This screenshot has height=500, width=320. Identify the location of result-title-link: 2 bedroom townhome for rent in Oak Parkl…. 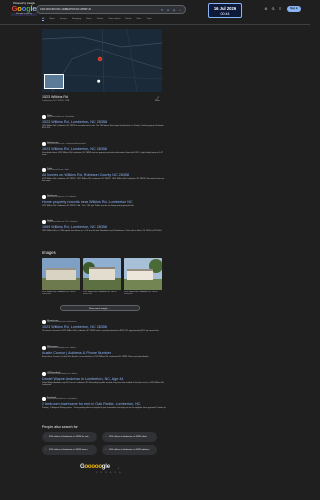
(104, 404).